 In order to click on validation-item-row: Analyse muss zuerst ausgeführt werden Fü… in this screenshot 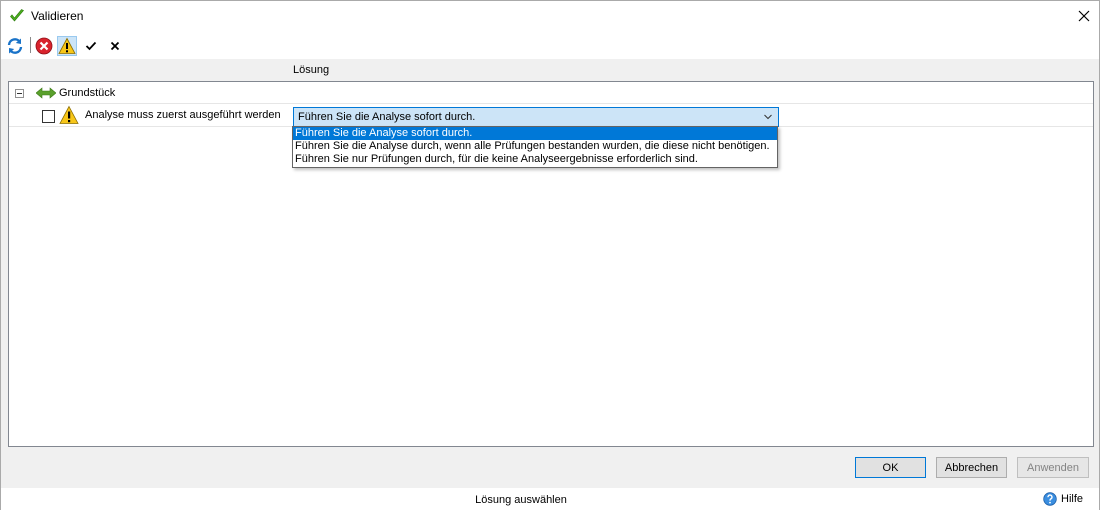, I will do `click(551, 115)`.